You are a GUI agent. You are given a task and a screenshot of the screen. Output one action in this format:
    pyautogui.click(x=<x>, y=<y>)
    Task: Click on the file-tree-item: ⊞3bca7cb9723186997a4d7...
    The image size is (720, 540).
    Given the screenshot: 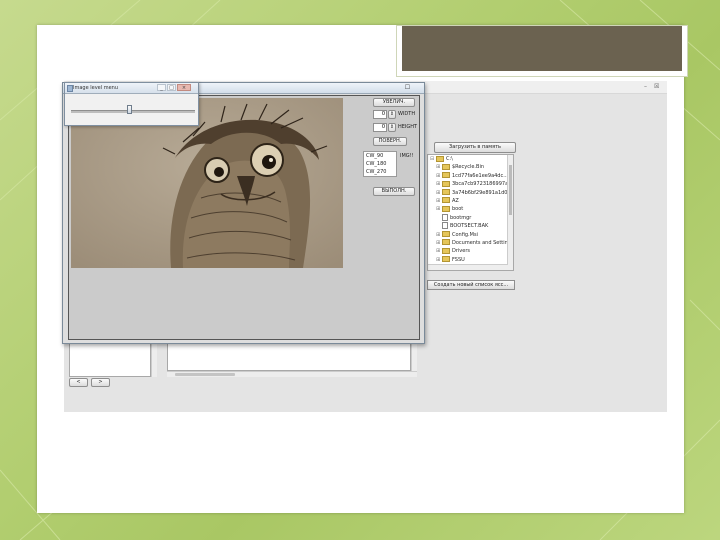 What is the action you would take?
    pyautogui.click(x=470, y=184)
    